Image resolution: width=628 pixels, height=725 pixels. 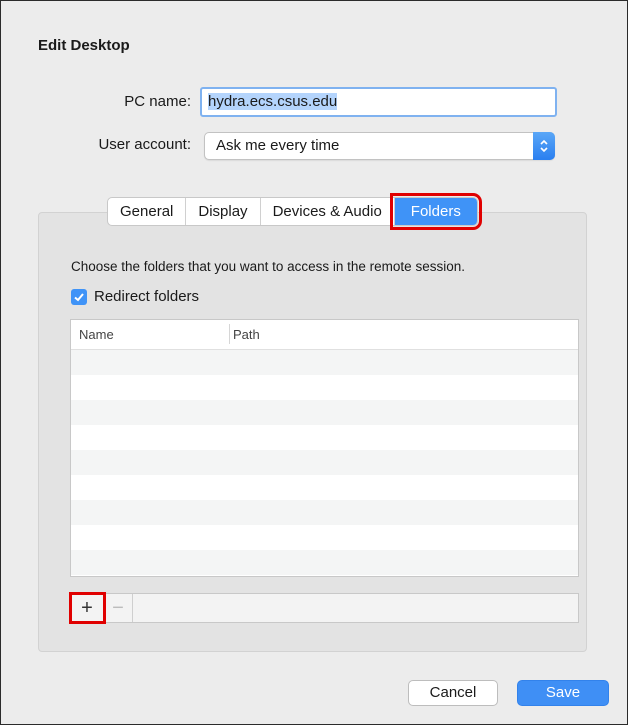 I want to click on save-button: Save, so click(x=563, y=693).